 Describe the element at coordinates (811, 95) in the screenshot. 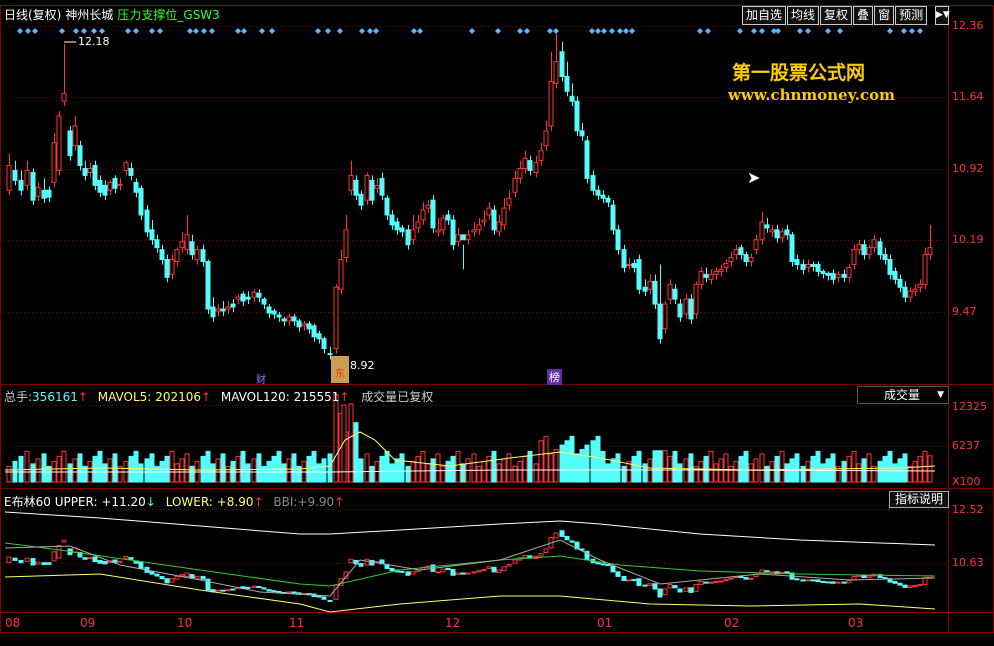

I see `watermark-url: www.chnmoney.com` at that location.